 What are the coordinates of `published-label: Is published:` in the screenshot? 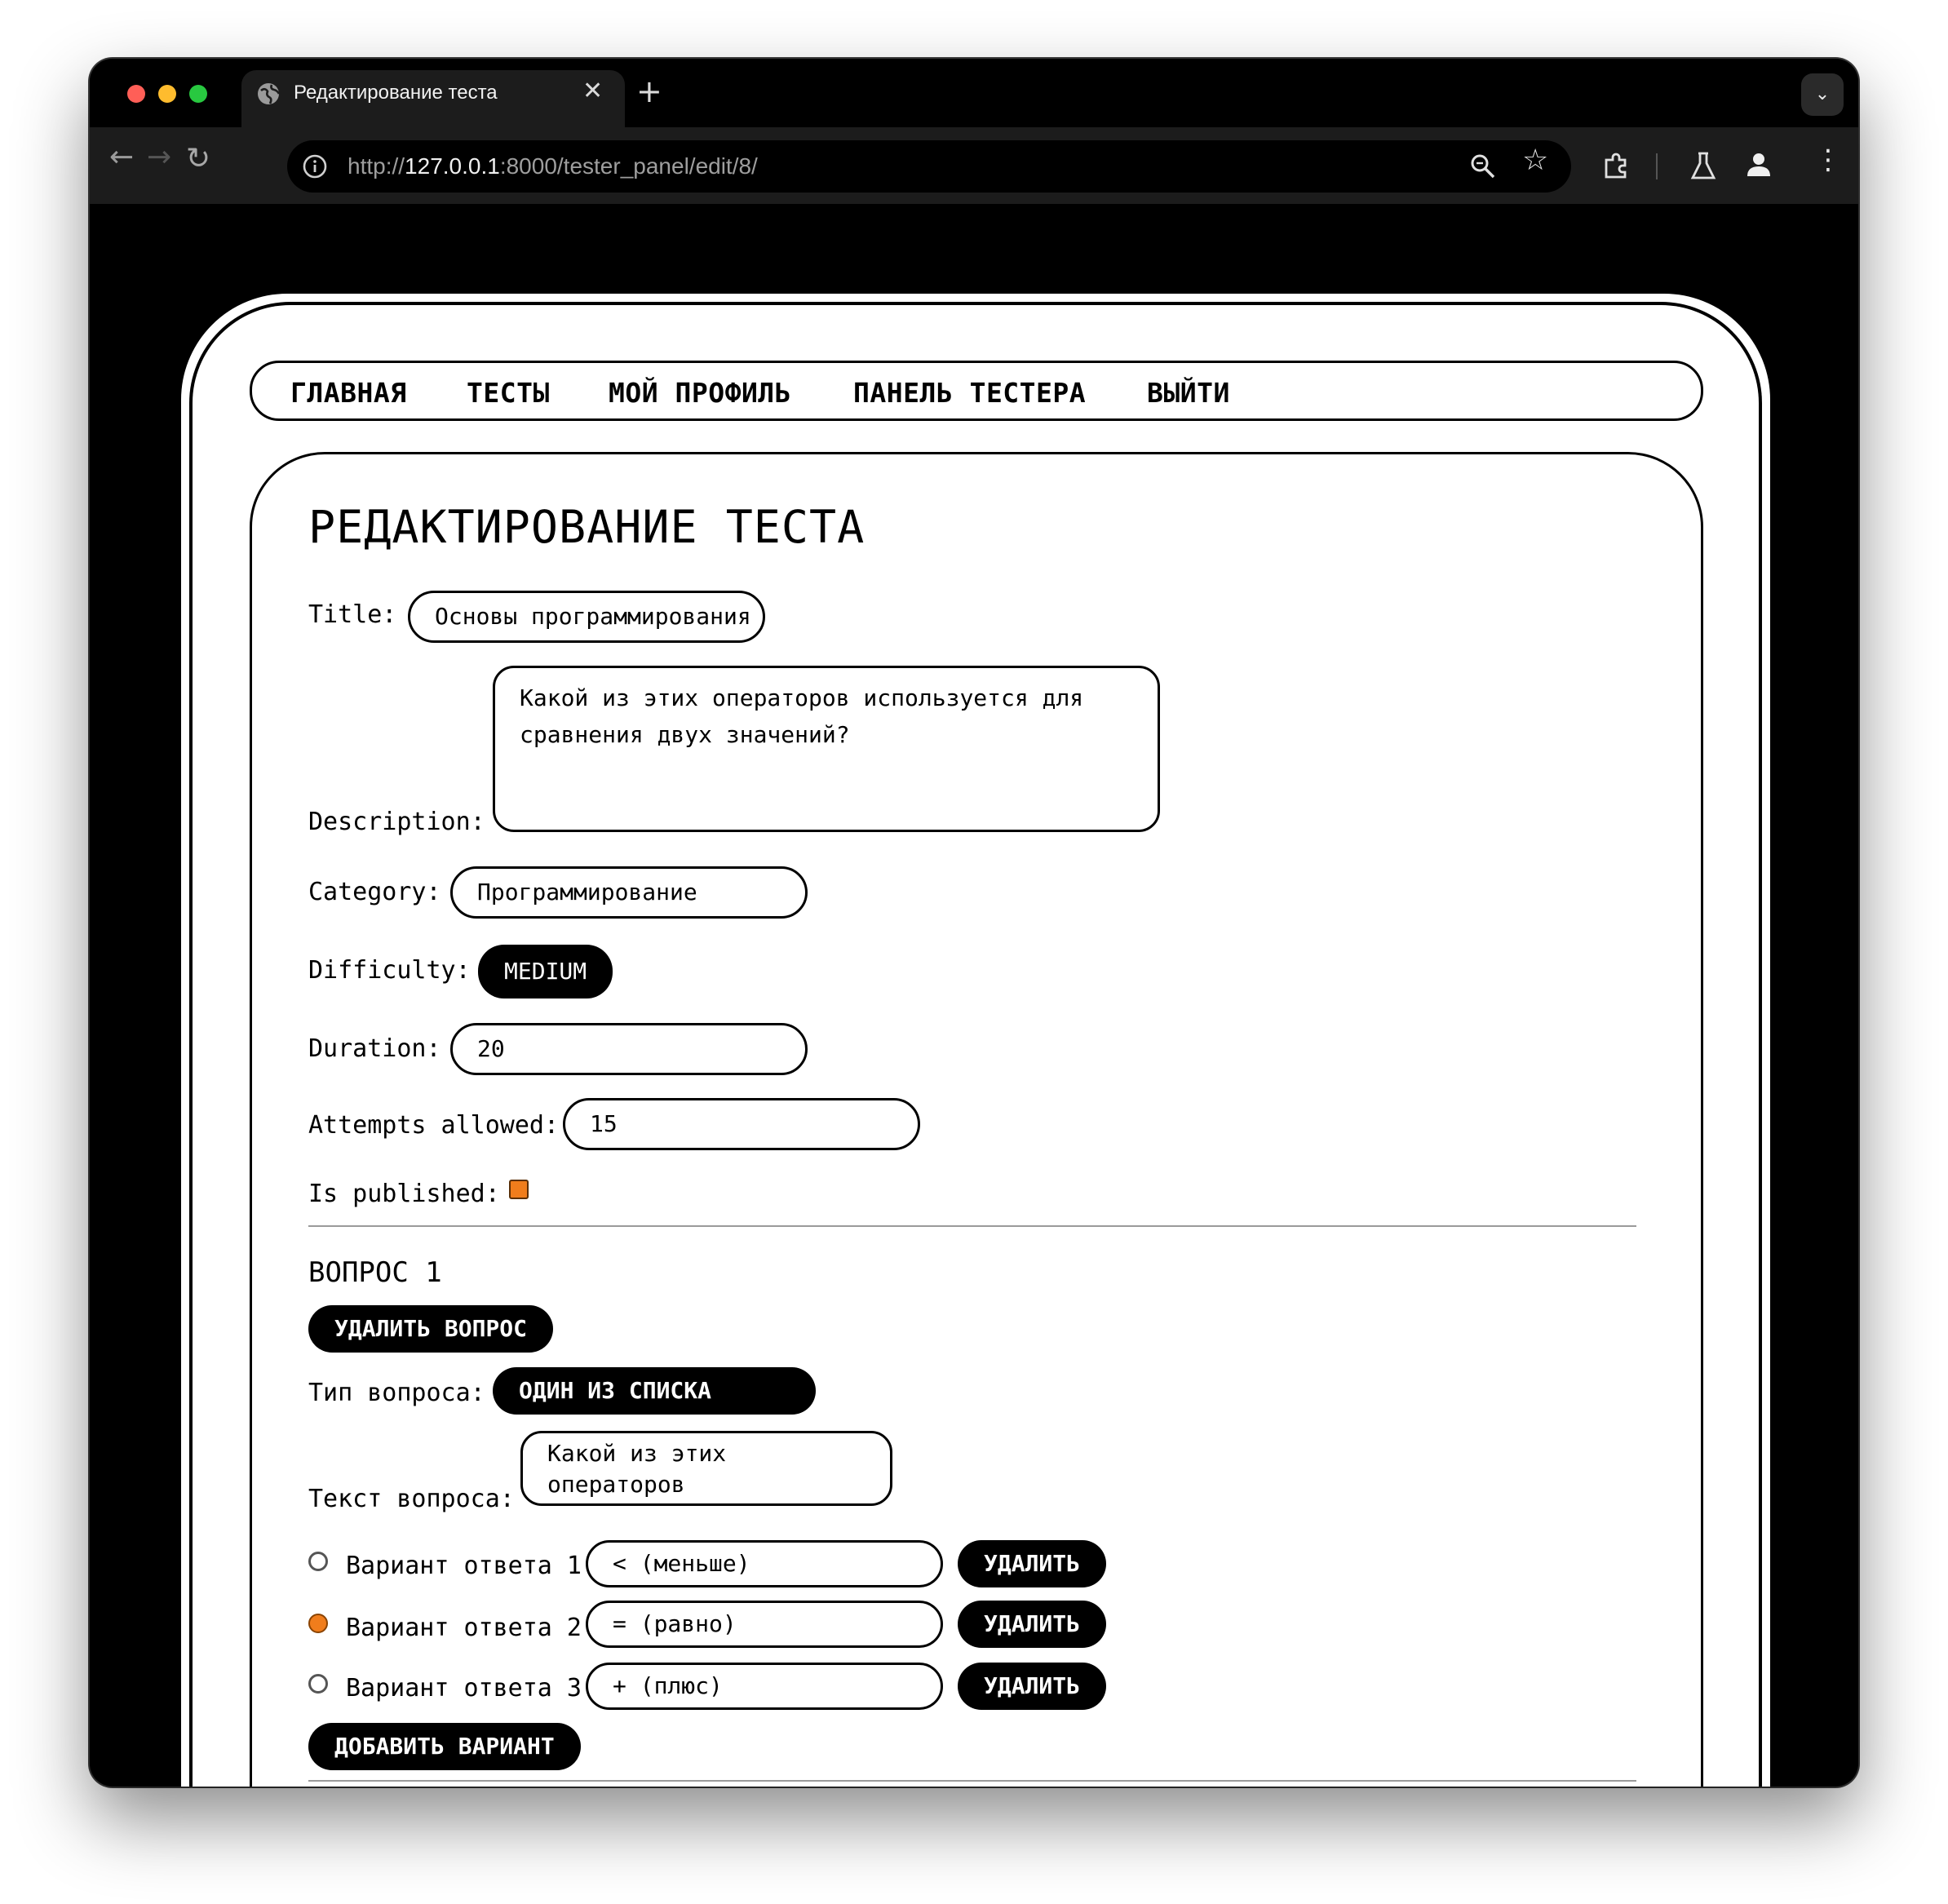 It's located at (404, 1194).